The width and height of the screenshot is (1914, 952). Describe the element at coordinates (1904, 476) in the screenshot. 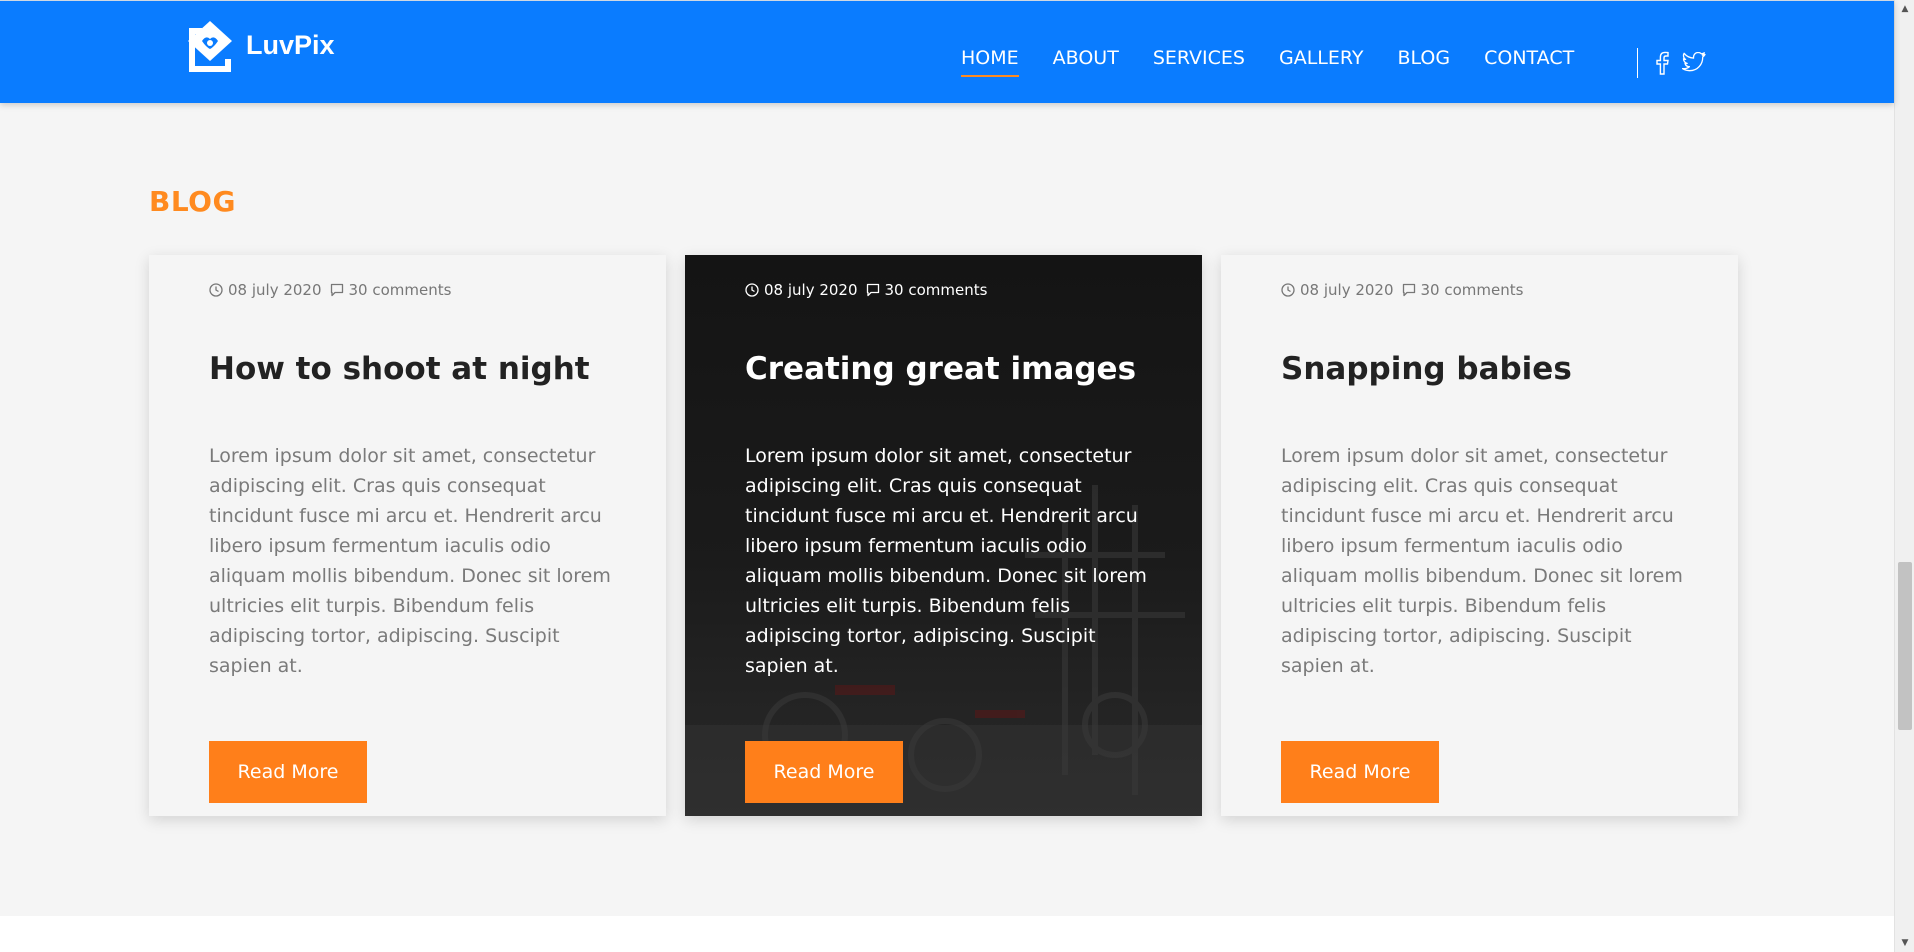

I see `scrollbar: ▲ ▼` at that location.